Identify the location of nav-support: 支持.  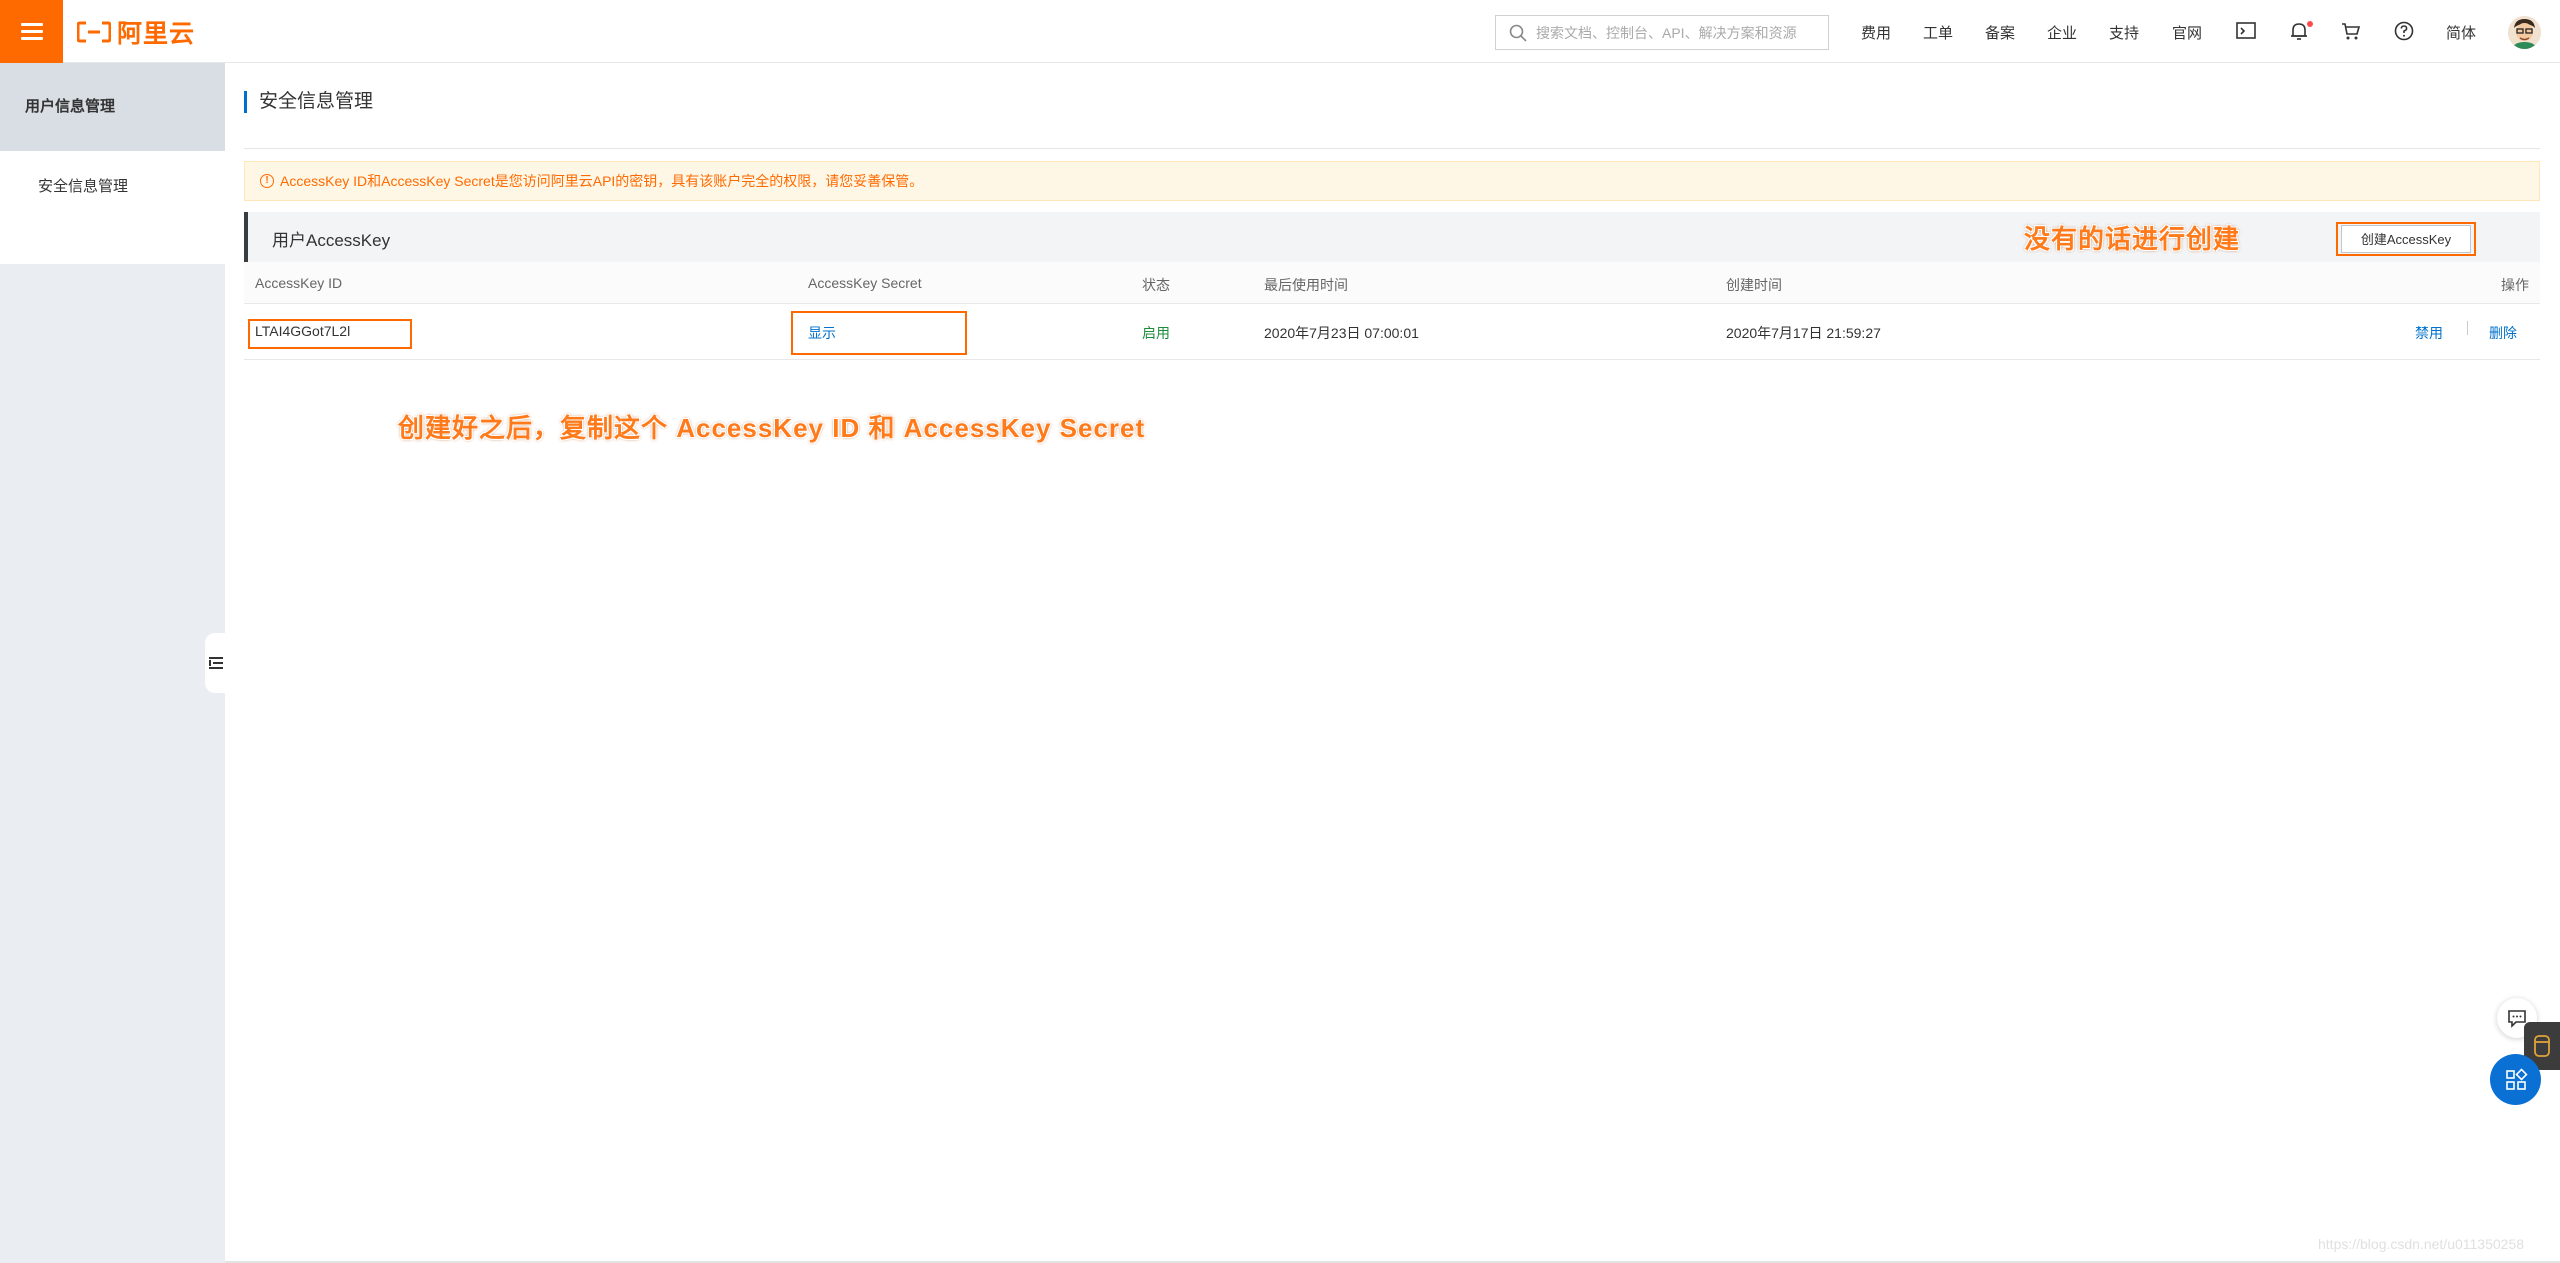
(2124, 32).